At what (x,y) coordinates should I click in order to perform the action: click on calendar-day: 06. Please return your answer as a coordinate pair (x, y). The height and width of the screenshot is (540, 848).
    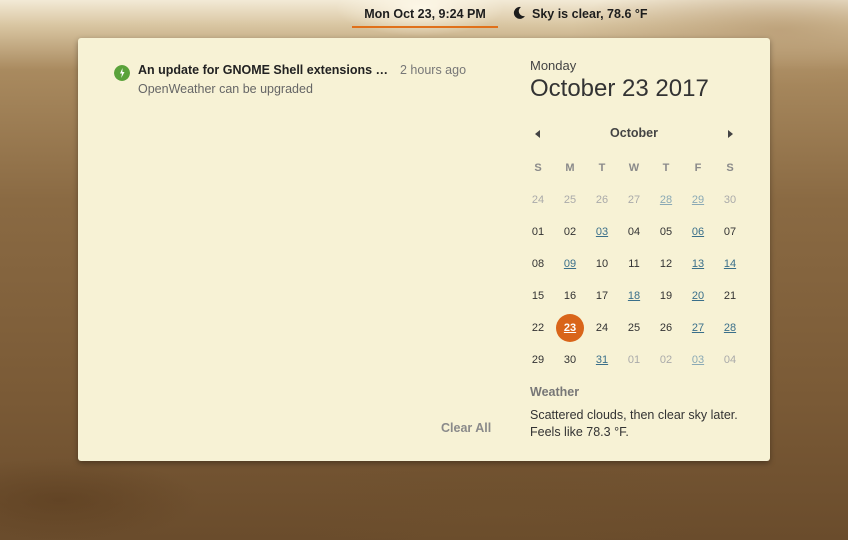
    Looking at the image, I should click on (698, 232).